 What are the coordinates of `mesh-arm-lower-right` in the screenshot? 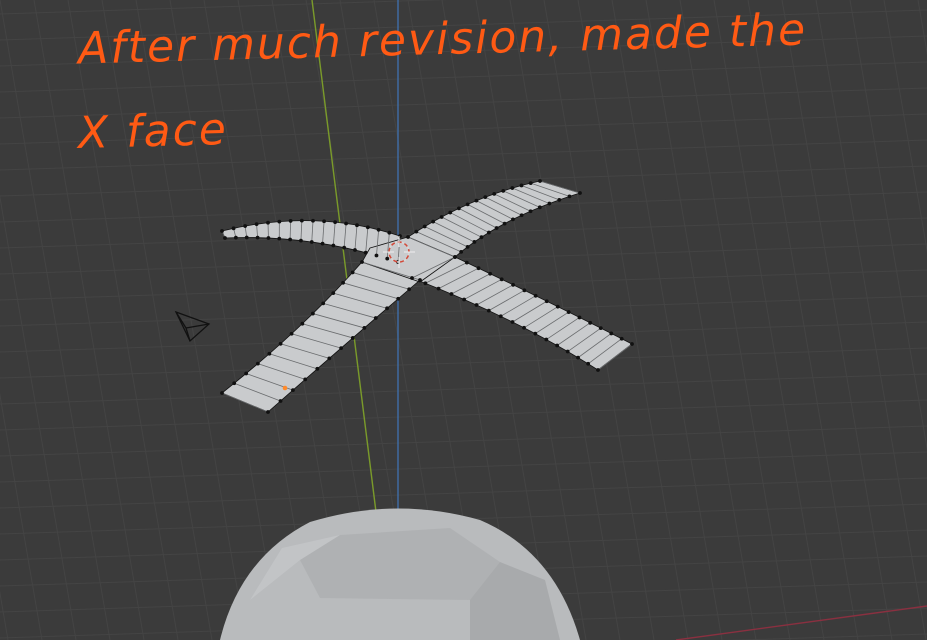 It's located at (522, 313).